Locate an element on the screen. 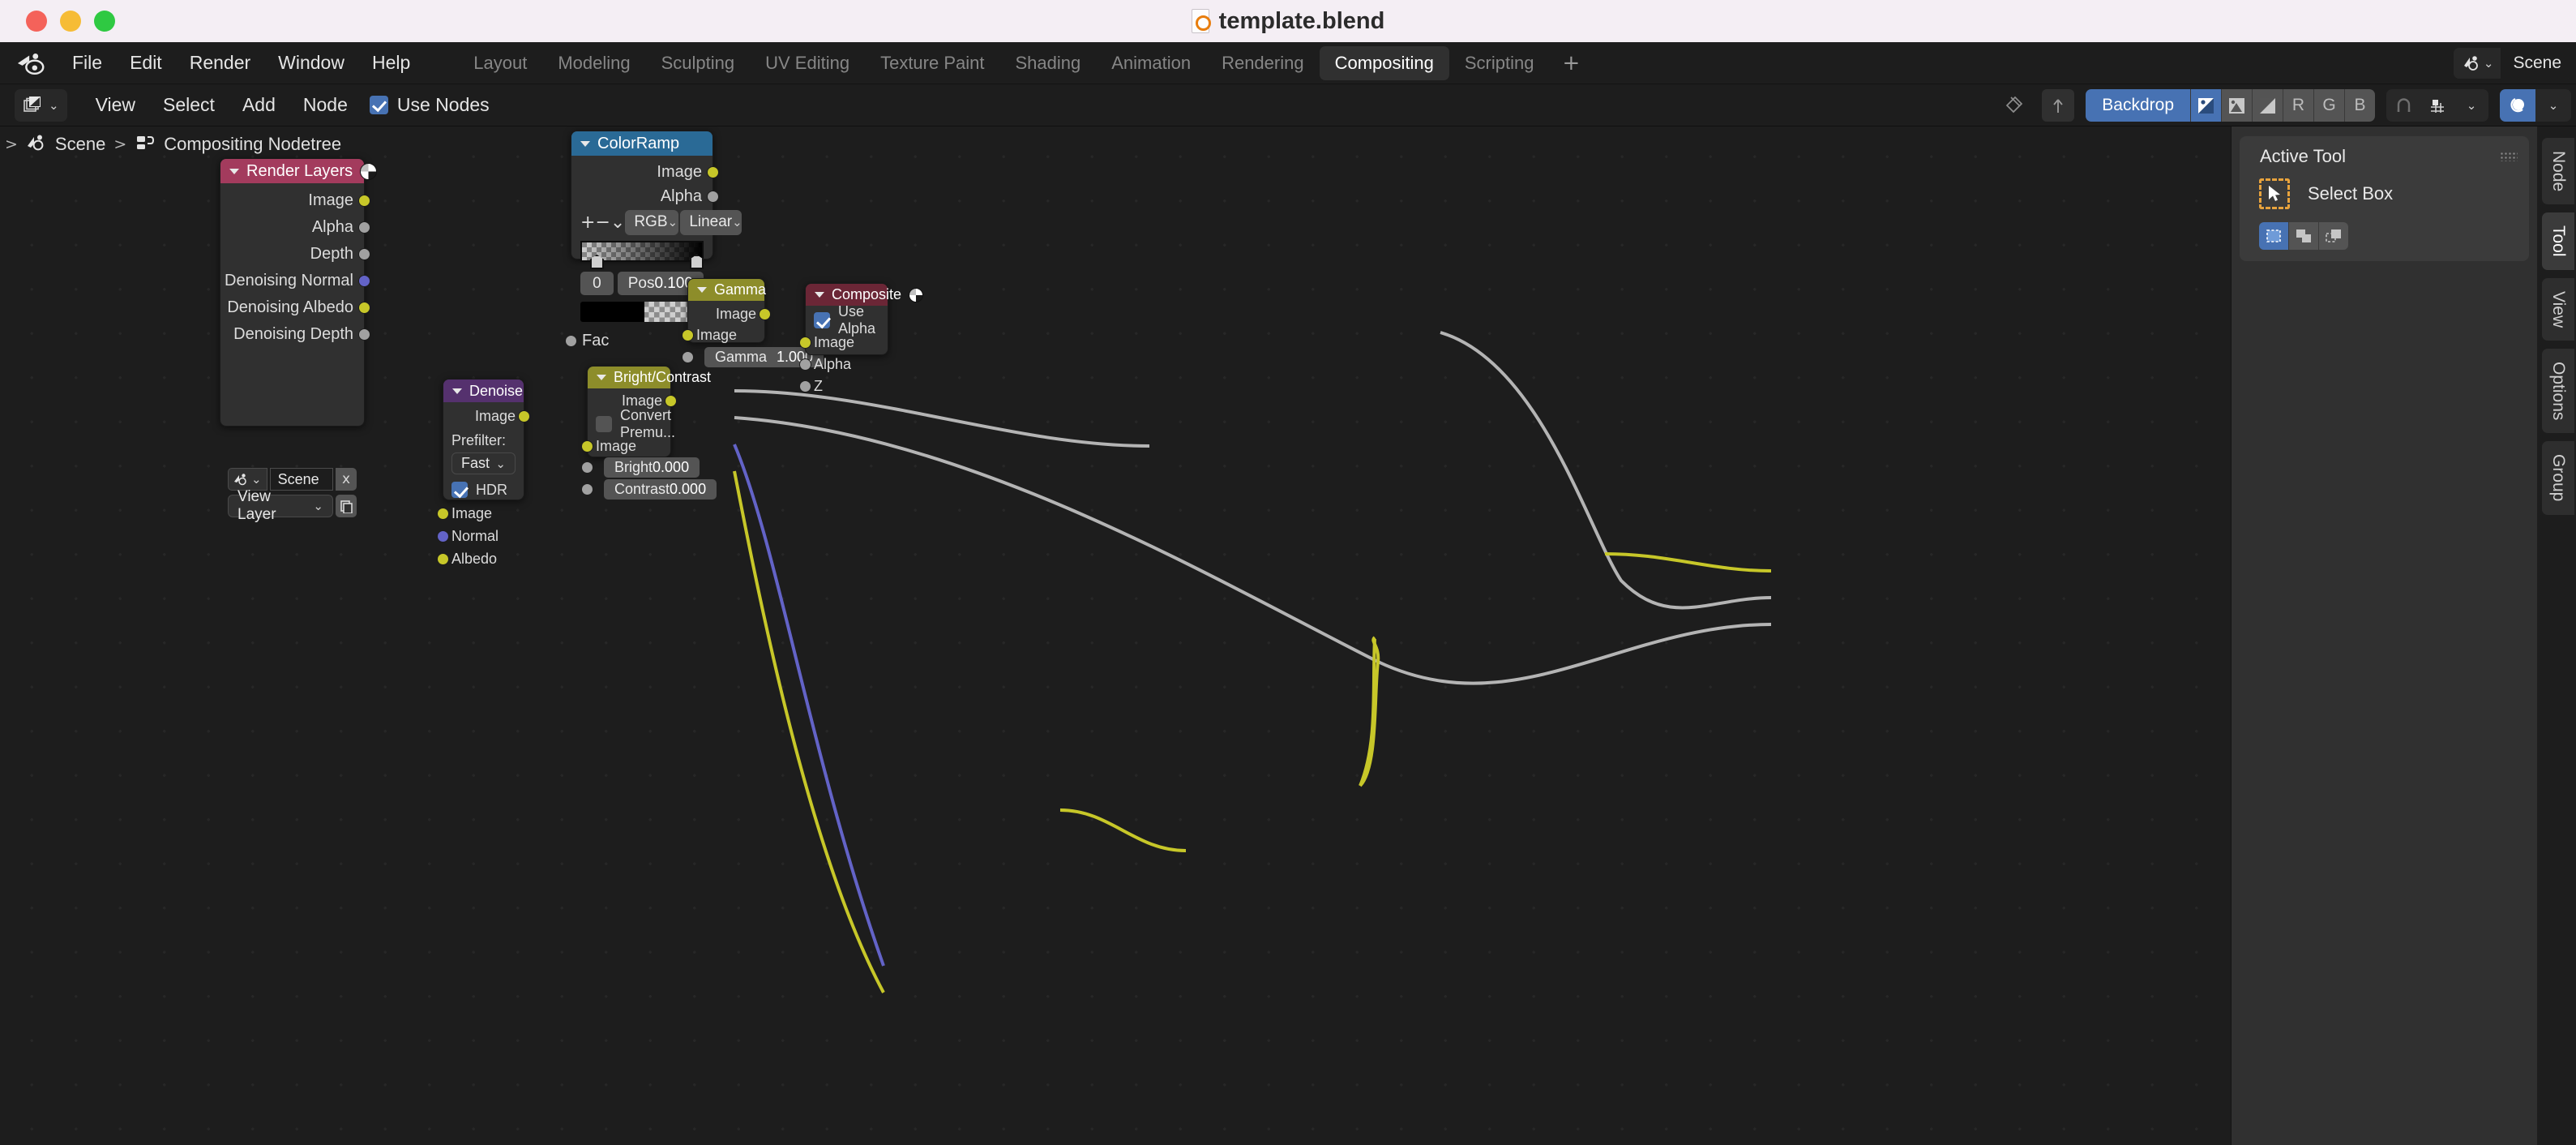  breadcrumb-item-scene: Scene is located at coordinates (80, 144).